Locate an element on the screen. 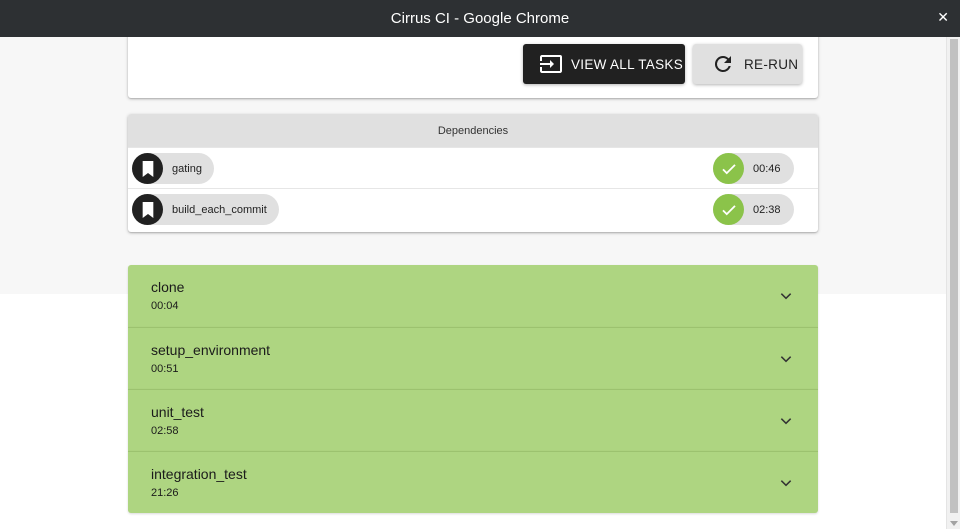 This screenshot has width=960, height=529. dependency-name: build_each_commit is located at coordinates (219, 209).